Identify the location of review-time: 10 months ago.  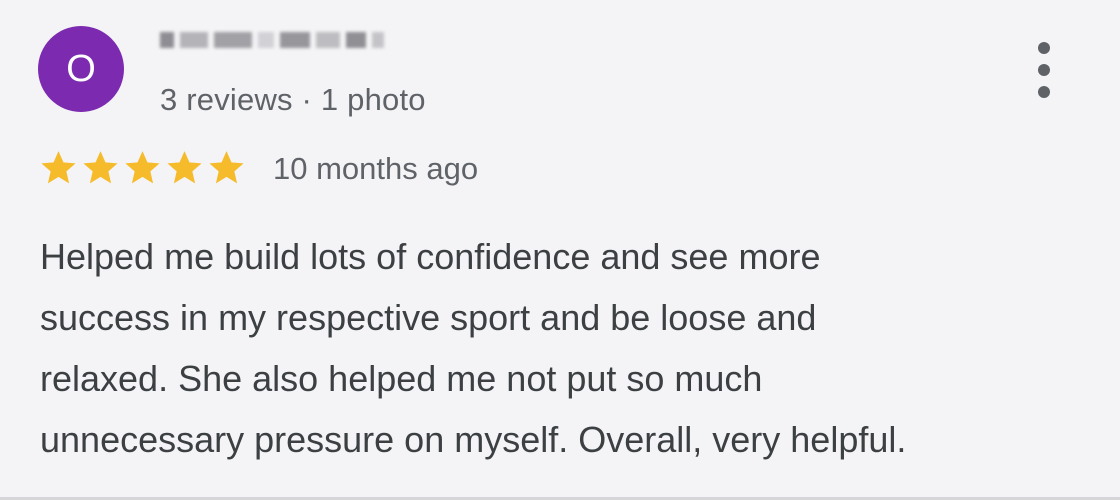
(376, 168).